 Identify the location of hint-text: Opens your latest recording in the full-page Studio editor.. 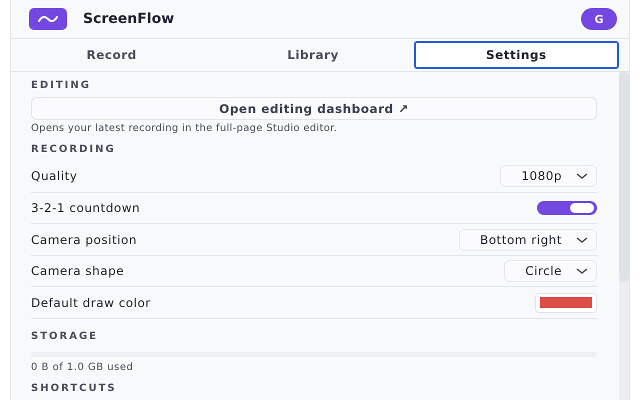
(184, 128).